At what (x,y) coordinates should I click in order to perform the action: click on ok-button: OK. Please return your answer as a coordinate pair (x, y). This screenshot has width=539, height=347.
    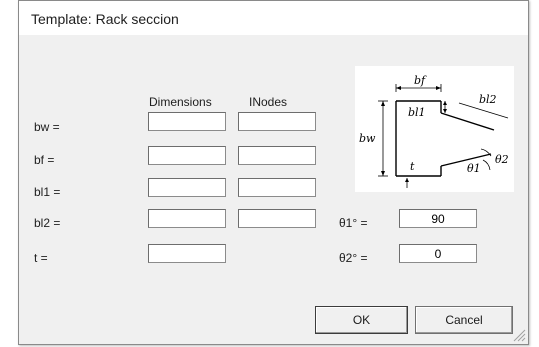
    Looking at the image, I should click on (361, 320).